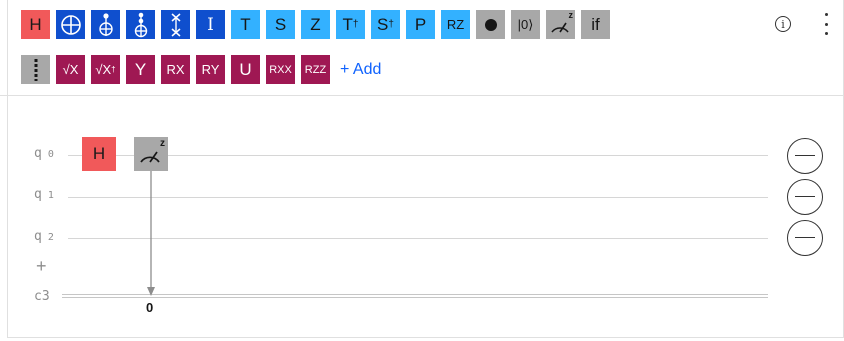 This screenshot has height=341, width=844. I want to click on oplus-icon, so click(70, 24).